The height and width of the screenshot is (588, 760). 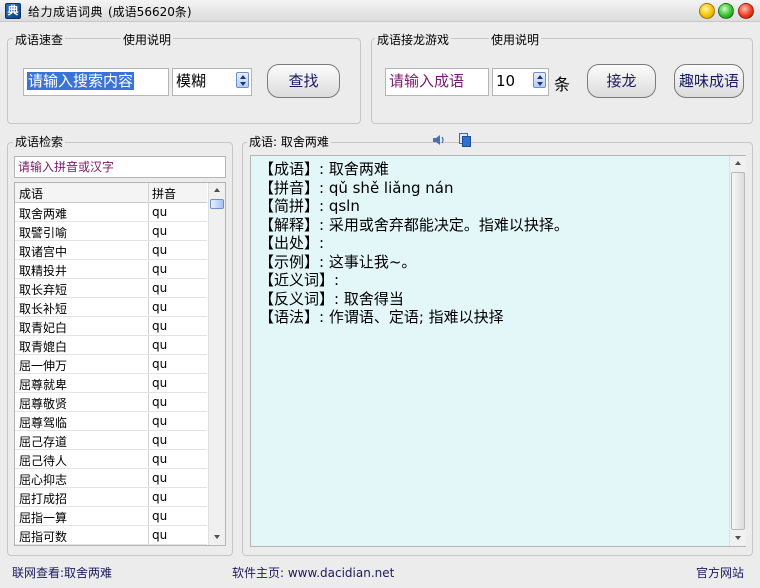 What do you see at coordinates (738, 163) in the screenshot?
I see `detail-scroll-up-arrow-icon` at bounding box center [738, 163].